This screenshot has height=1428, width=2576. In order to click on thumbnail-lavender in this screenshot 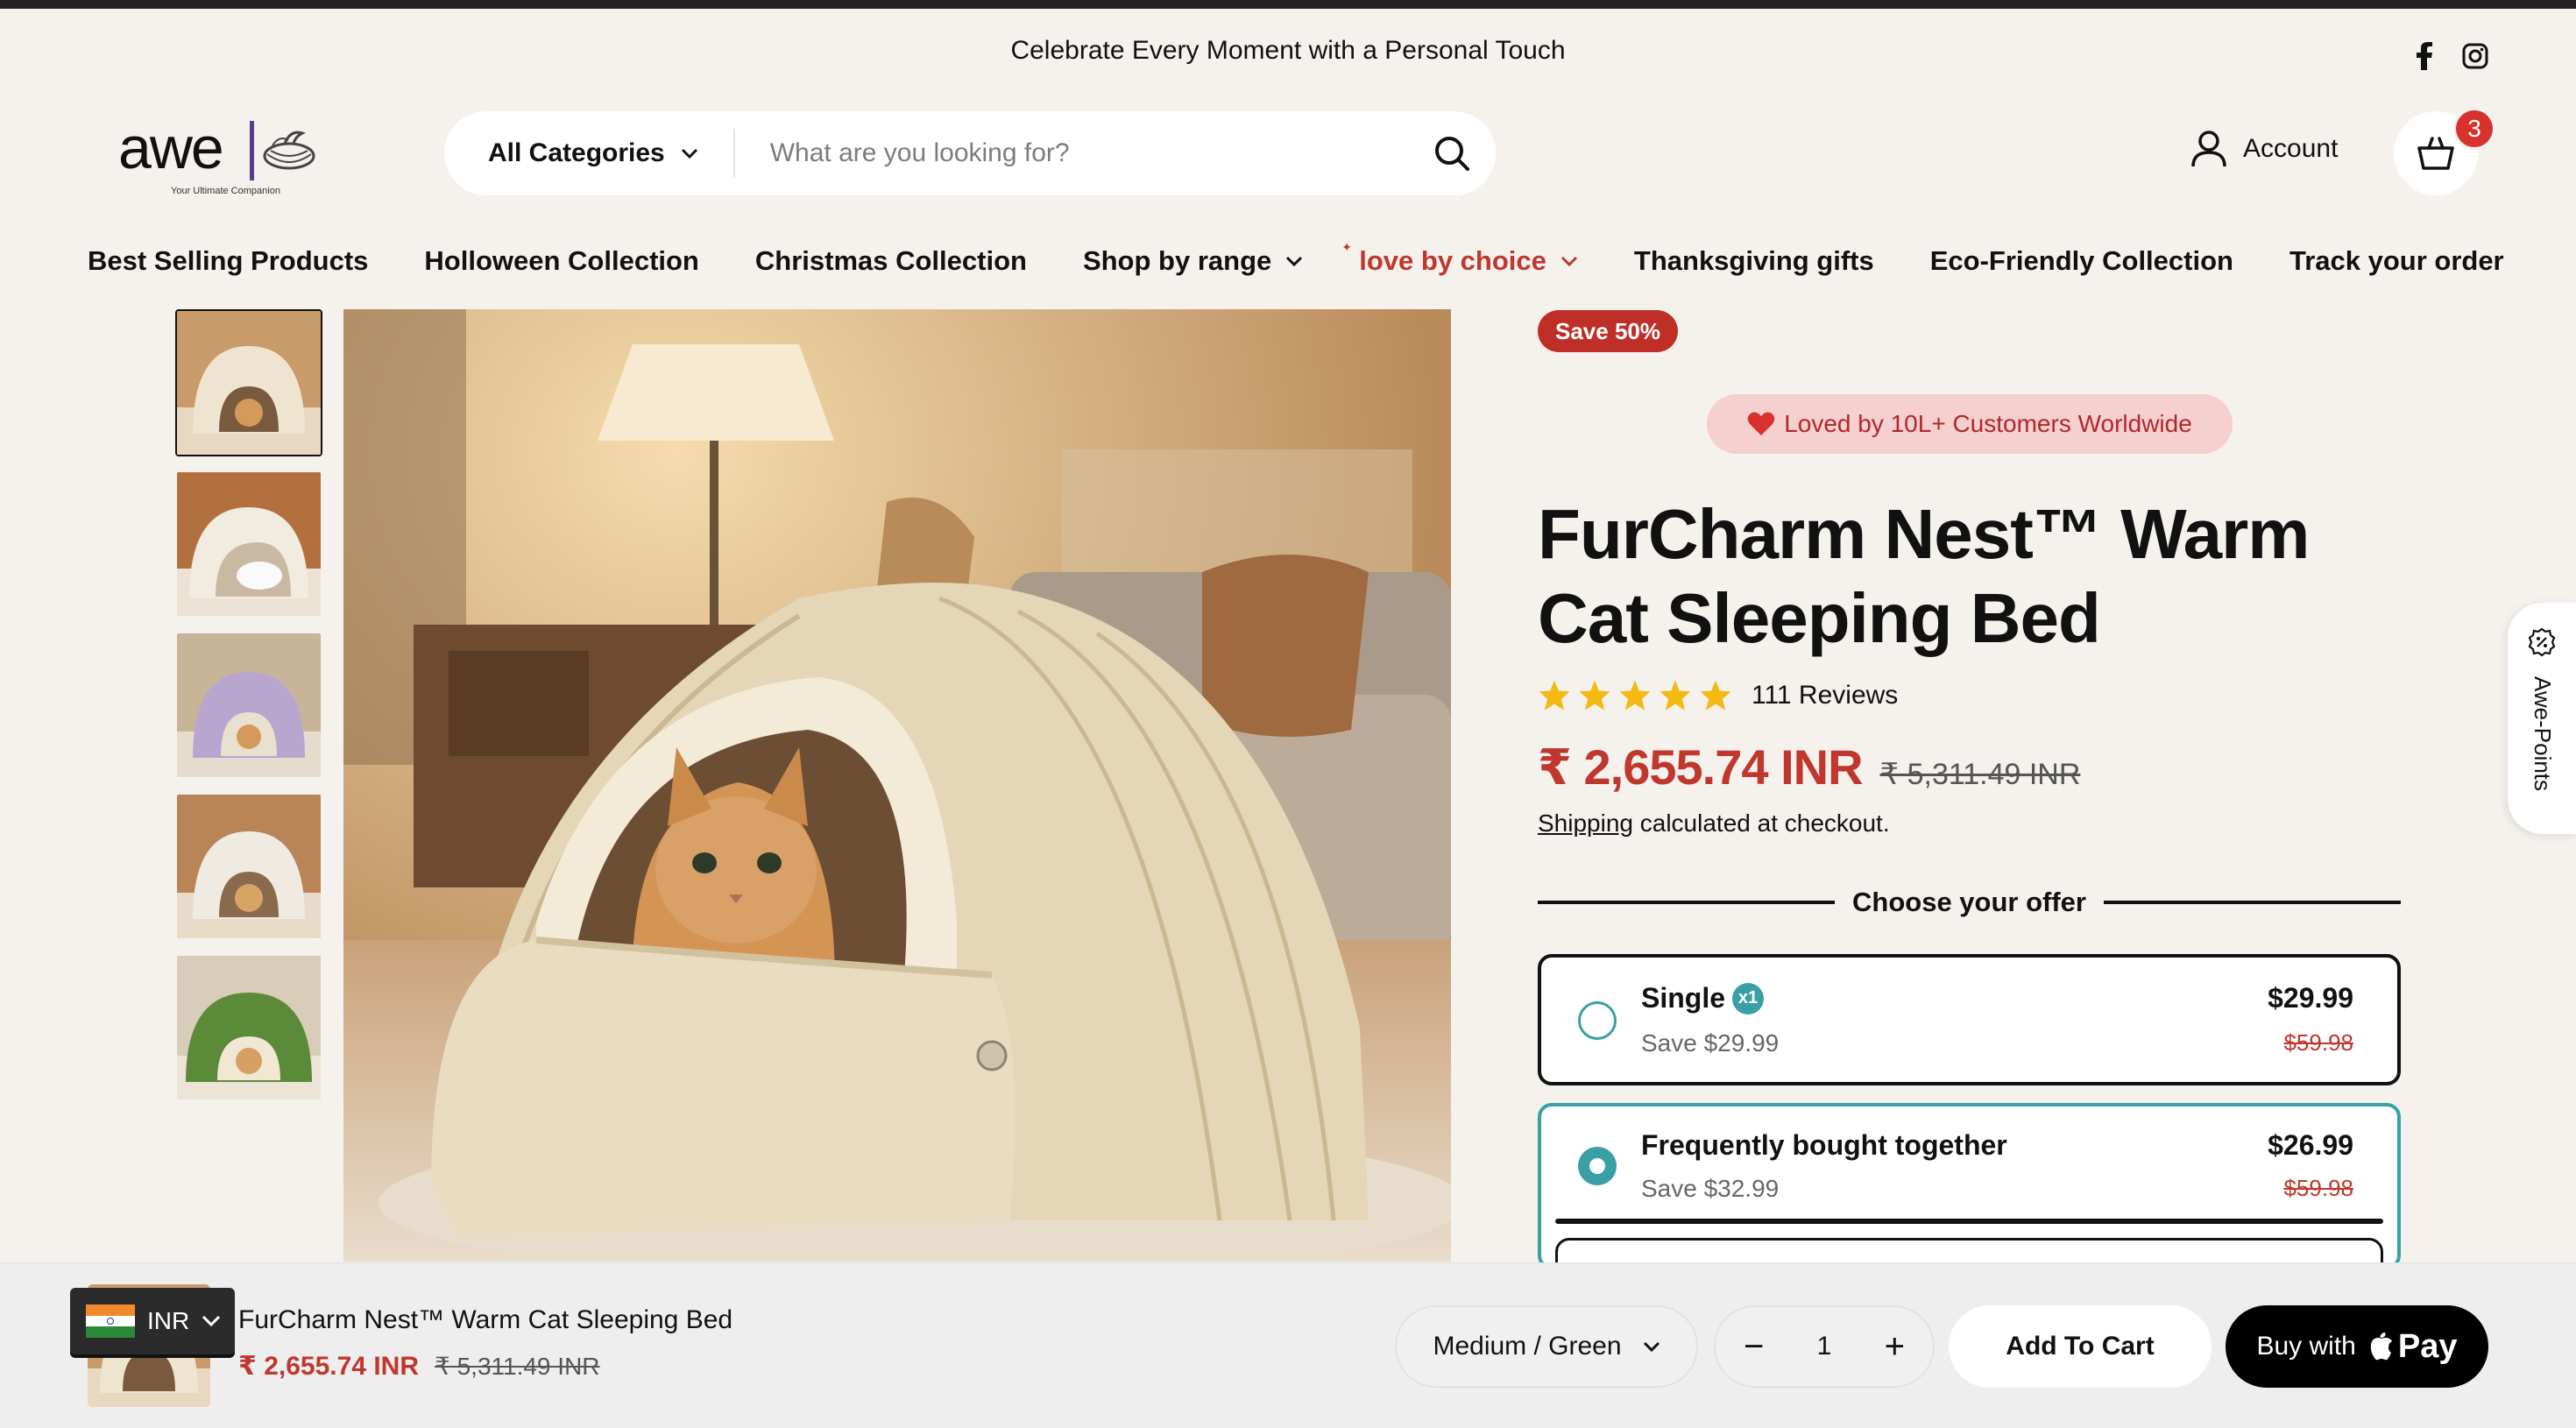, I will do `click(248, 705)`.